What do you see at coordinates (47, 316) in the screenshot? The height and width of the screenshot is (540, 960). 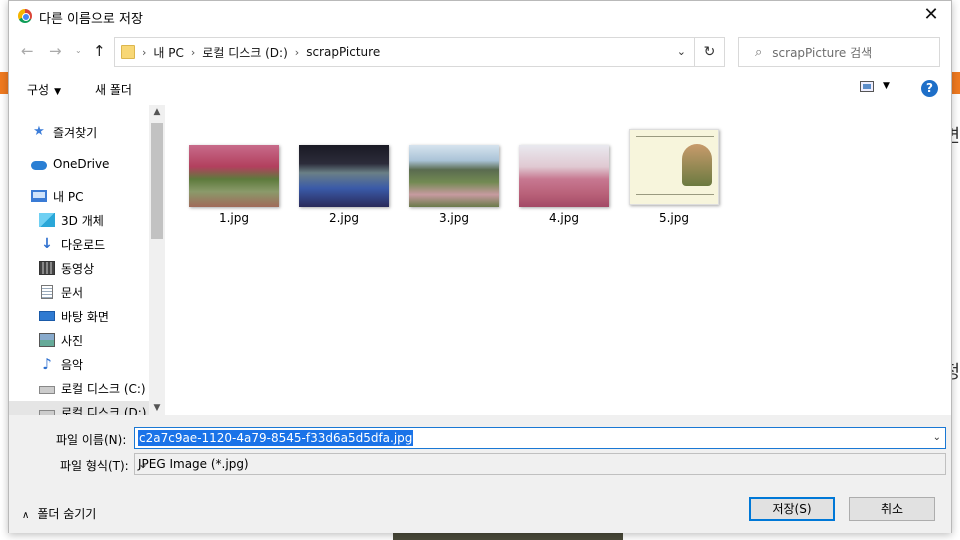 I see `desktop-icon` at bounding box center [47, 316].